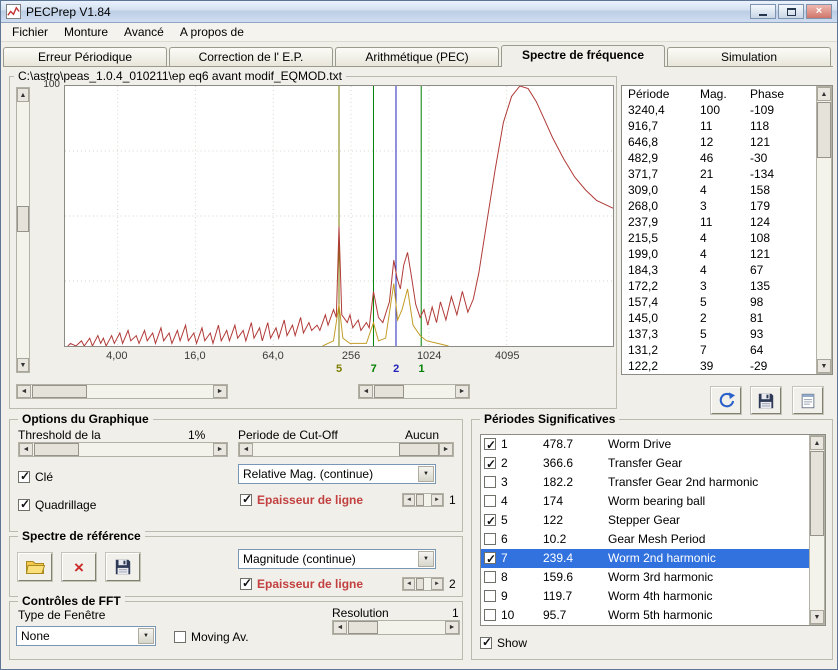 Image resolution: width=838 pixels, height=670 pixels. What do you see at coordinates (645, 615) in the screenshot?
I see `period-row: 10 95.7 Worm 5th harmonic` at bounding box center [645, 615].